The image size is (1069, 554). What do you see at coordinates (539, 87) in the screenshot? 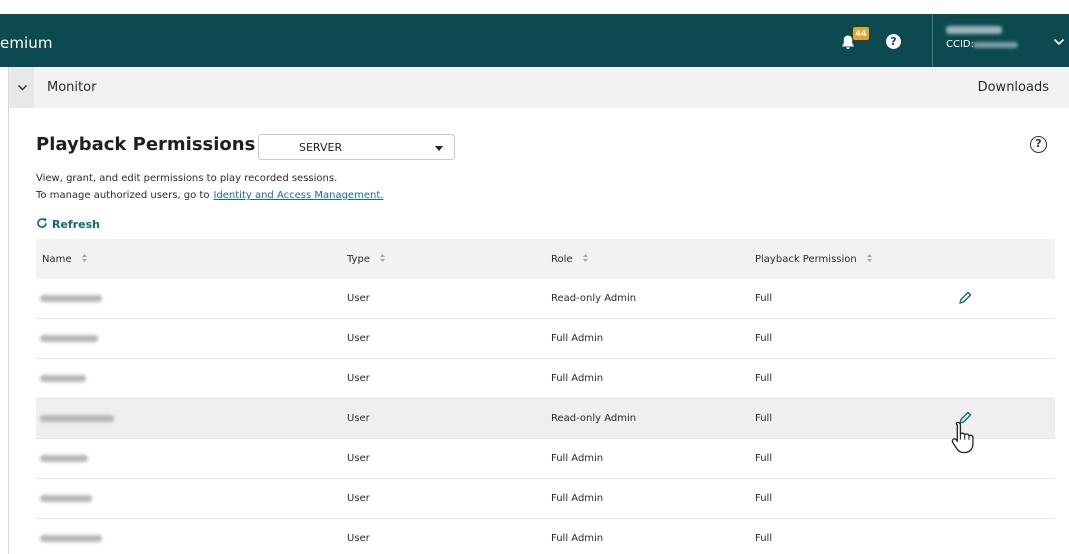
I see `breadcrumb-bar: Monitor Downloads` at bounding box center [539, 87].